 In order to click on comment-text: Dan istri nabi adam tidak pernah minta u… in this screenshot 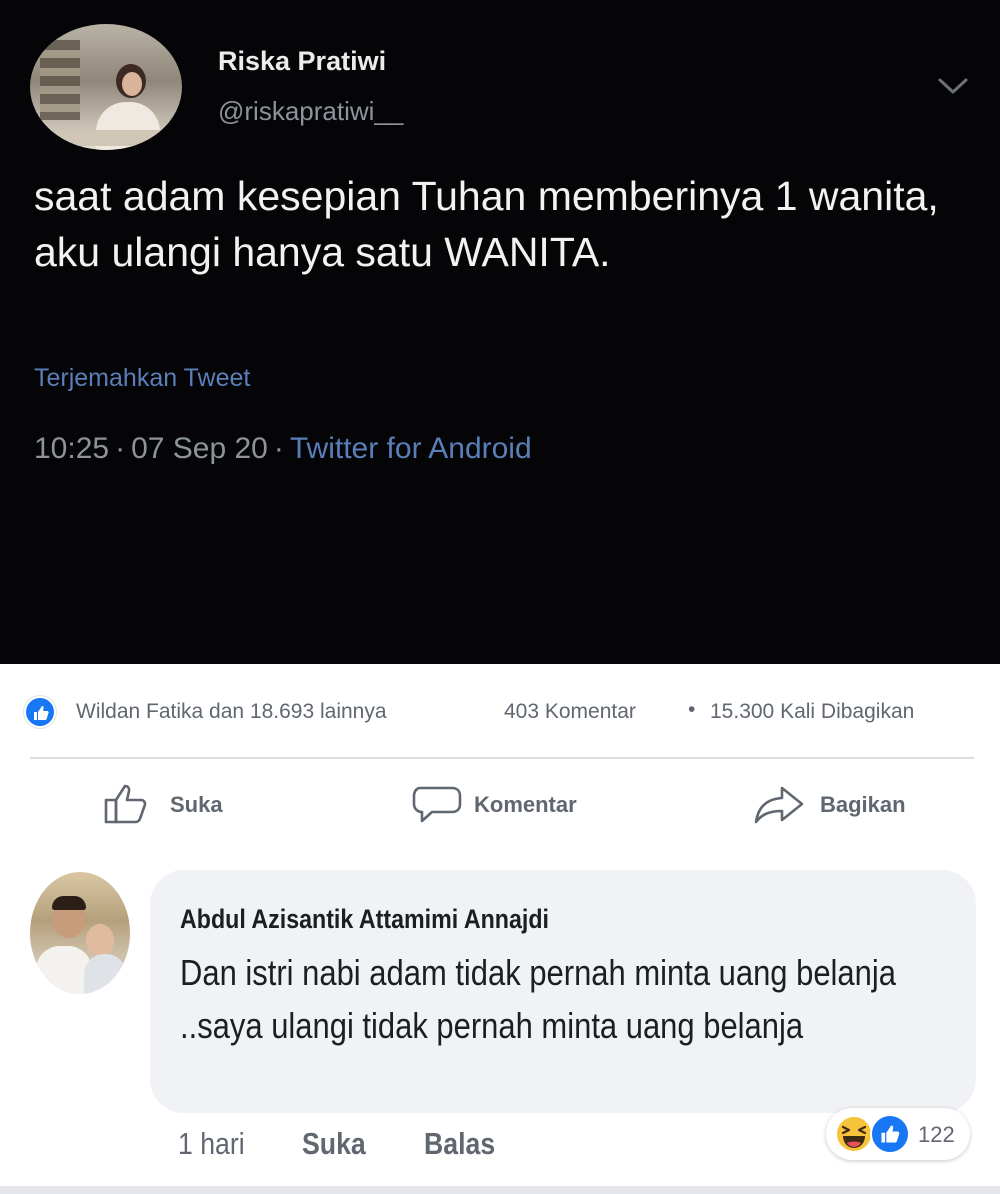, I will do `click(538, 999)`.